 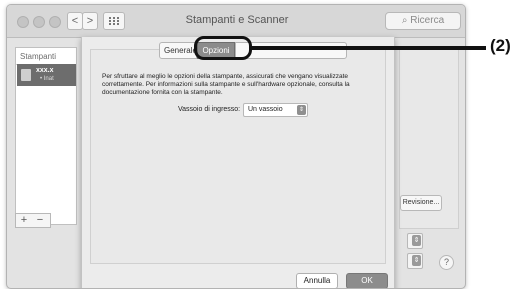 I want to click on search-field: ⌕ Ricerca, so click(x=423, y=21).